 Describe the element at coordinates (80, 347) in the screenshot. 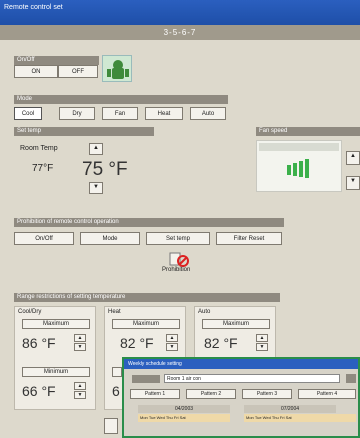

I see `cooldry-max-down: ▼` at that location.